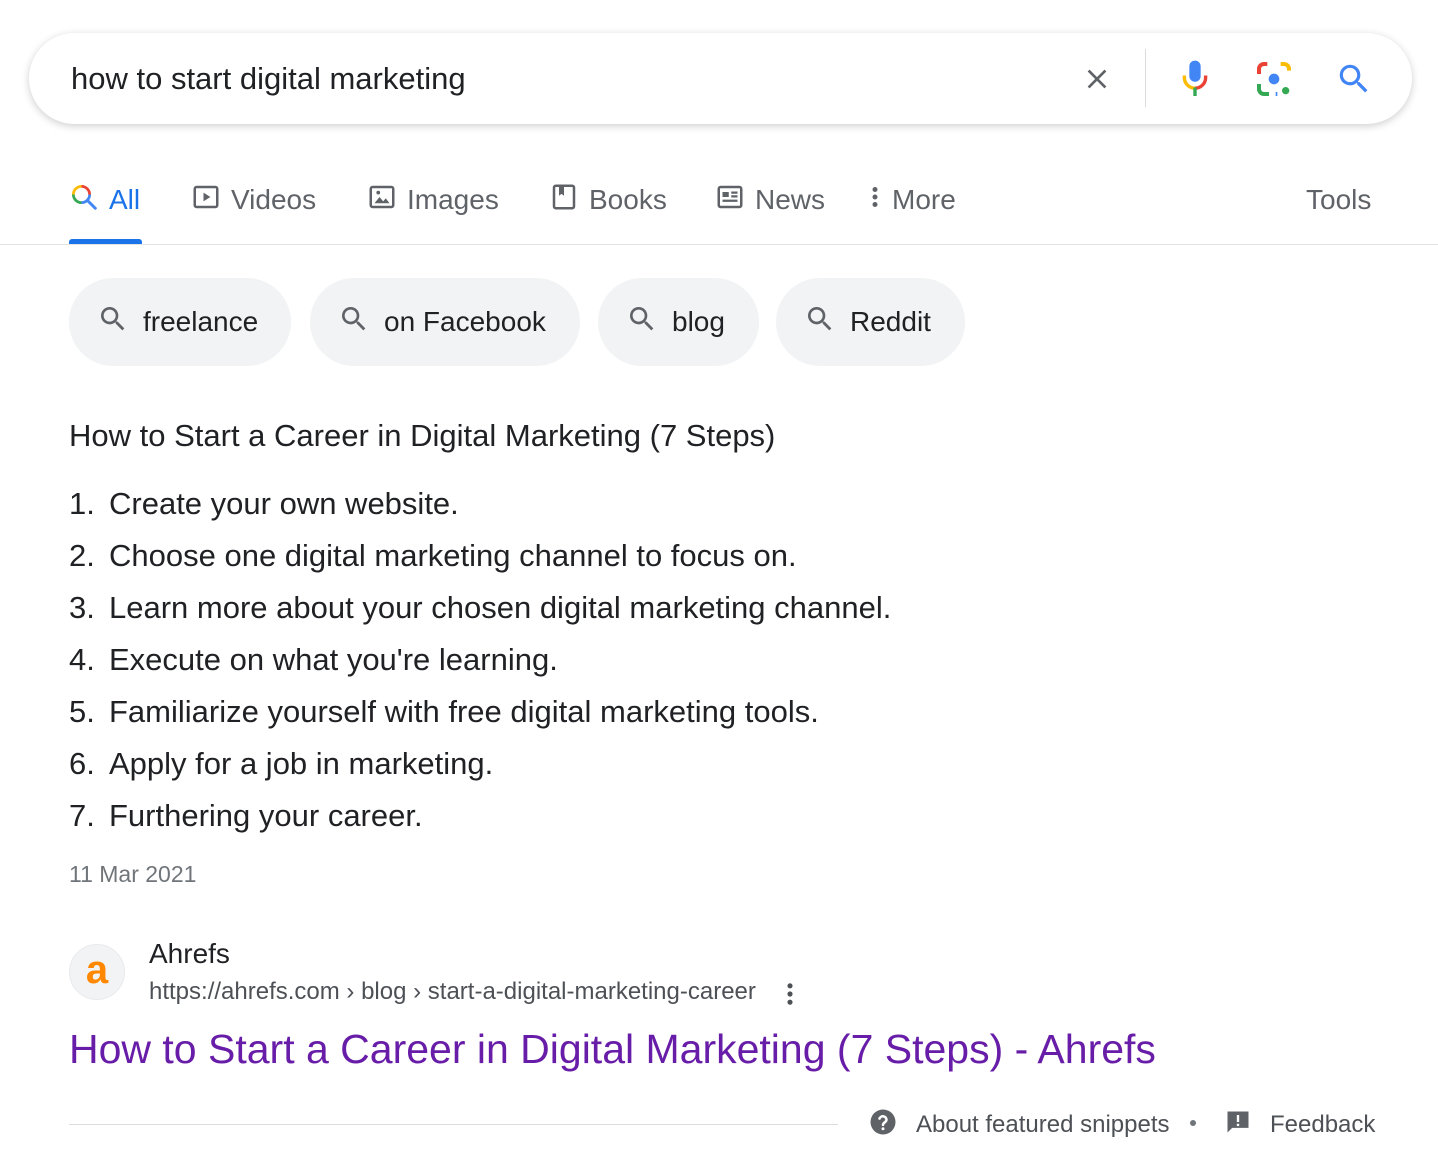 The width and height of the screenshot is (1438, 1158). I want to click on chip-blog: blog, so click(678, 322).